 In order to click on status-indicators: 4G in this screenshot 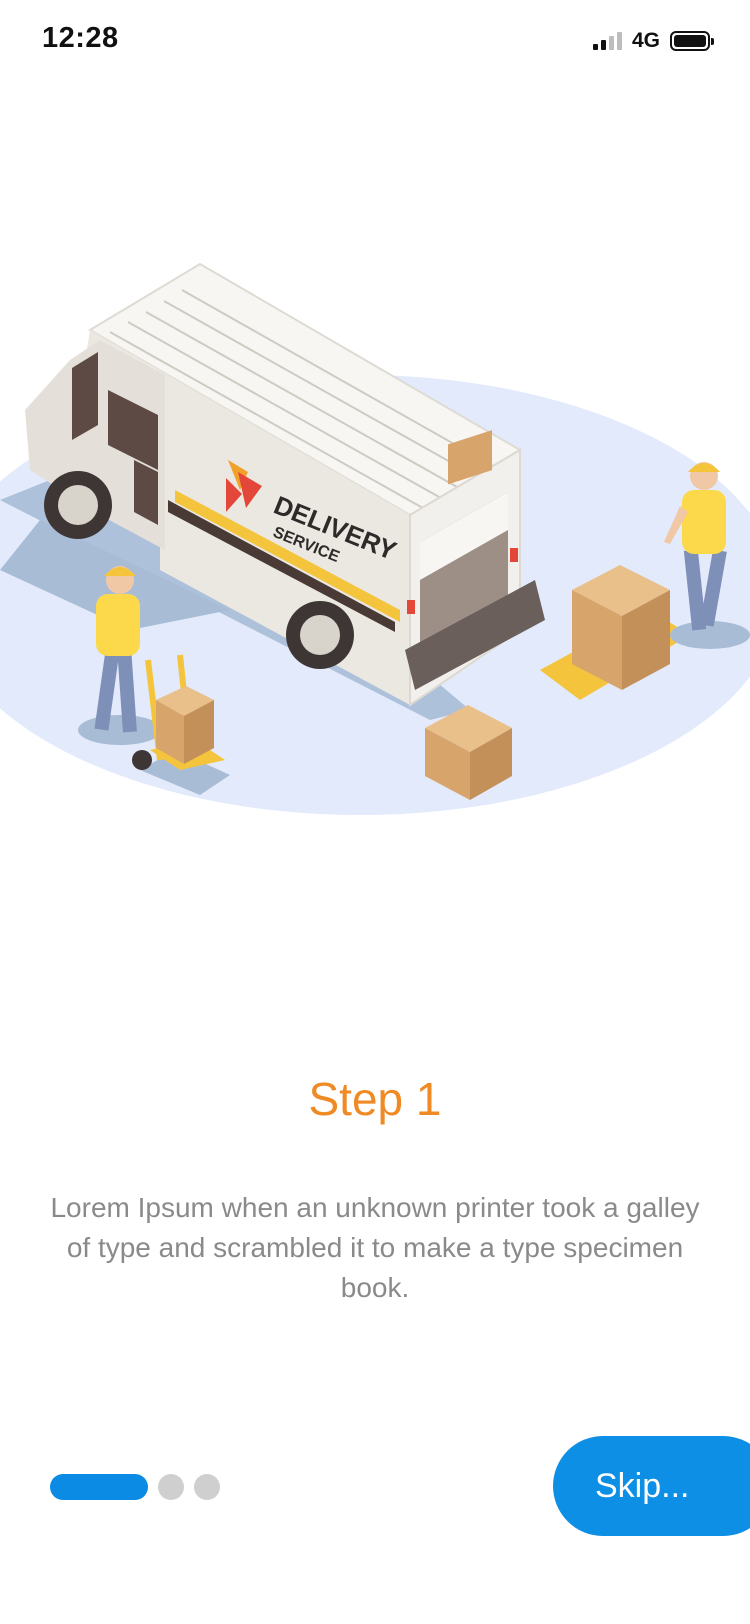, I will do `click(653, 41)`.